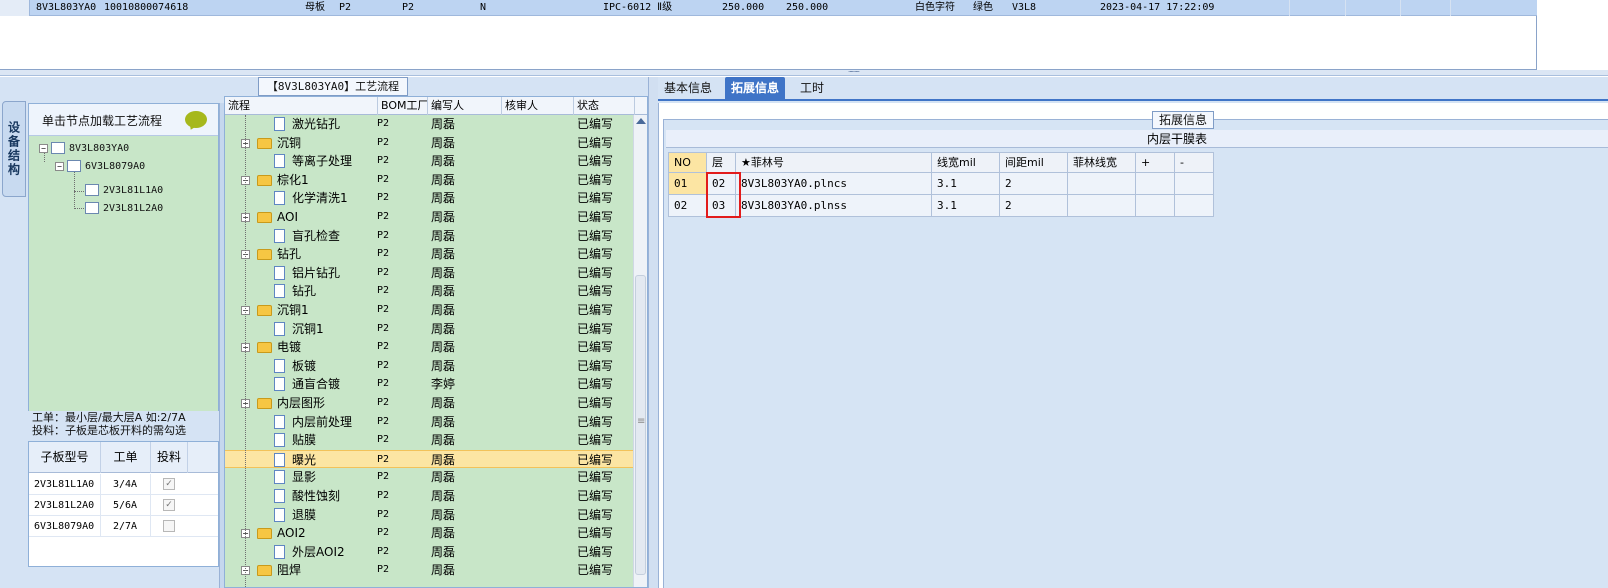 The image size is (1608, 588). I want to click on flow-row: 通盲合镀 P2 李婷 已编写, so click(430, 384).